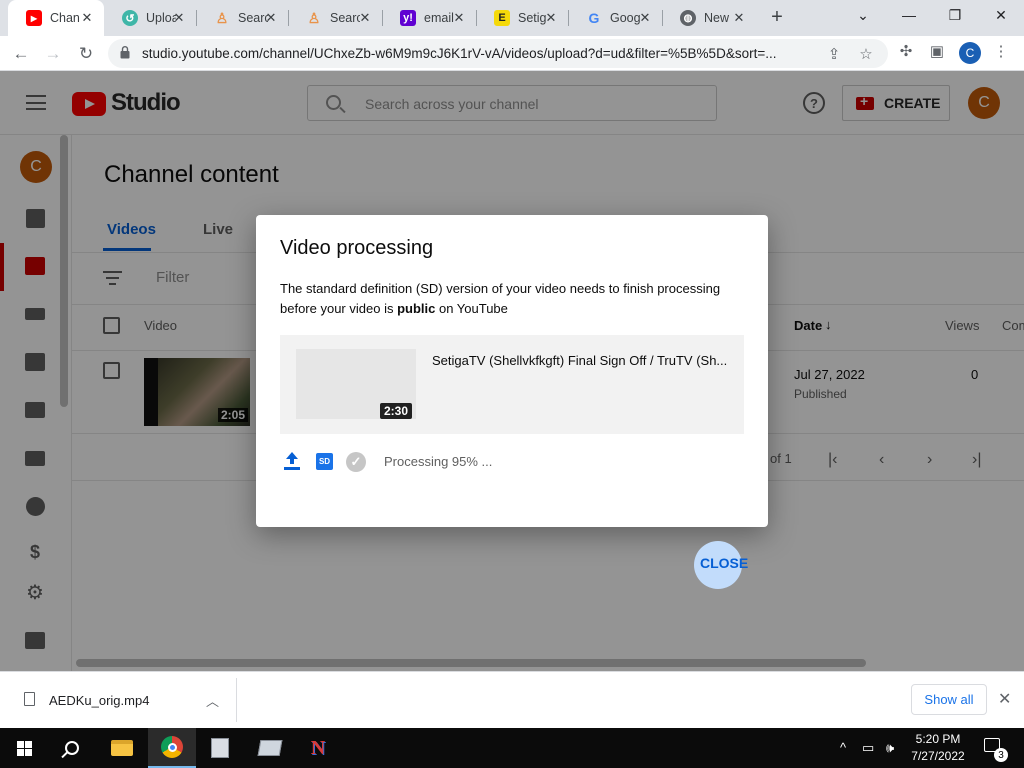  Describe the element at coordinates (724, 563) in the screenshot. I see `close-button-label: CLOSE` at that location.